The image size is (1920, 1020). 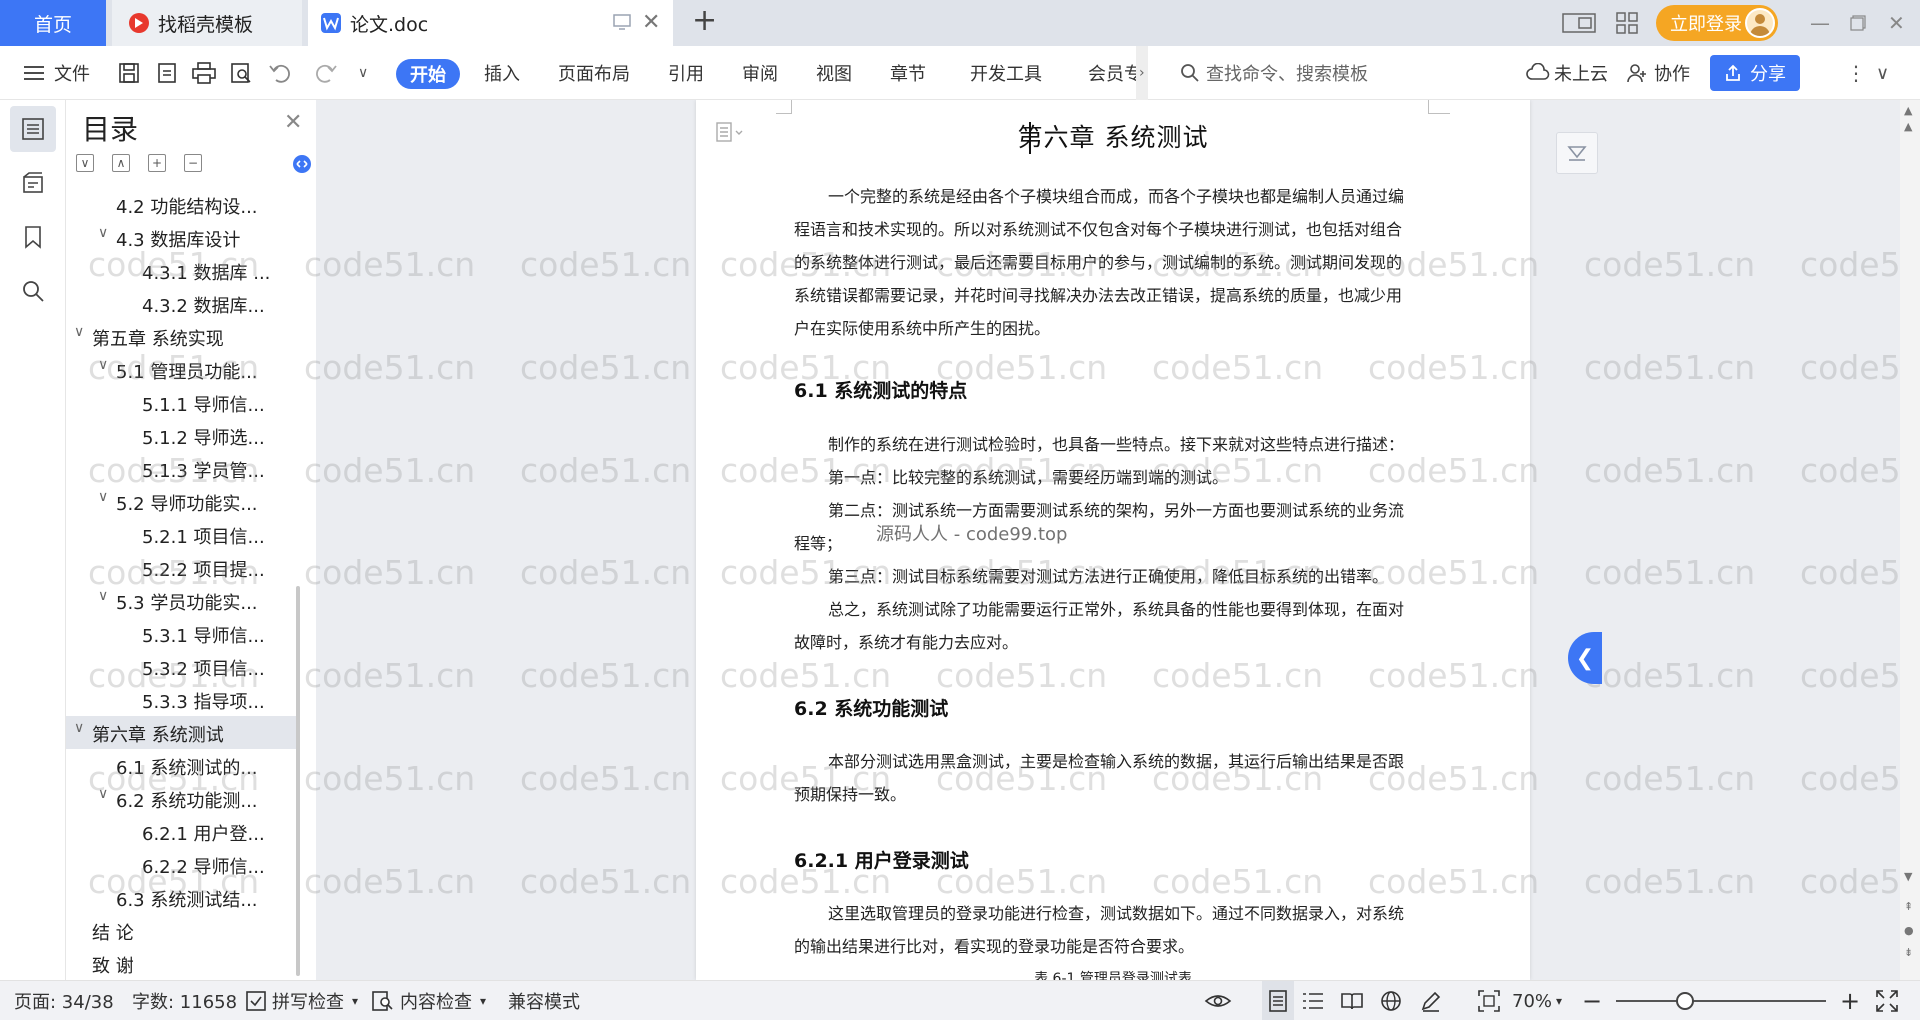 What do you see at coordinates (1755, 73) in the screenshot?
I see `share-button: 分享` at bounding box center [1755, 73].